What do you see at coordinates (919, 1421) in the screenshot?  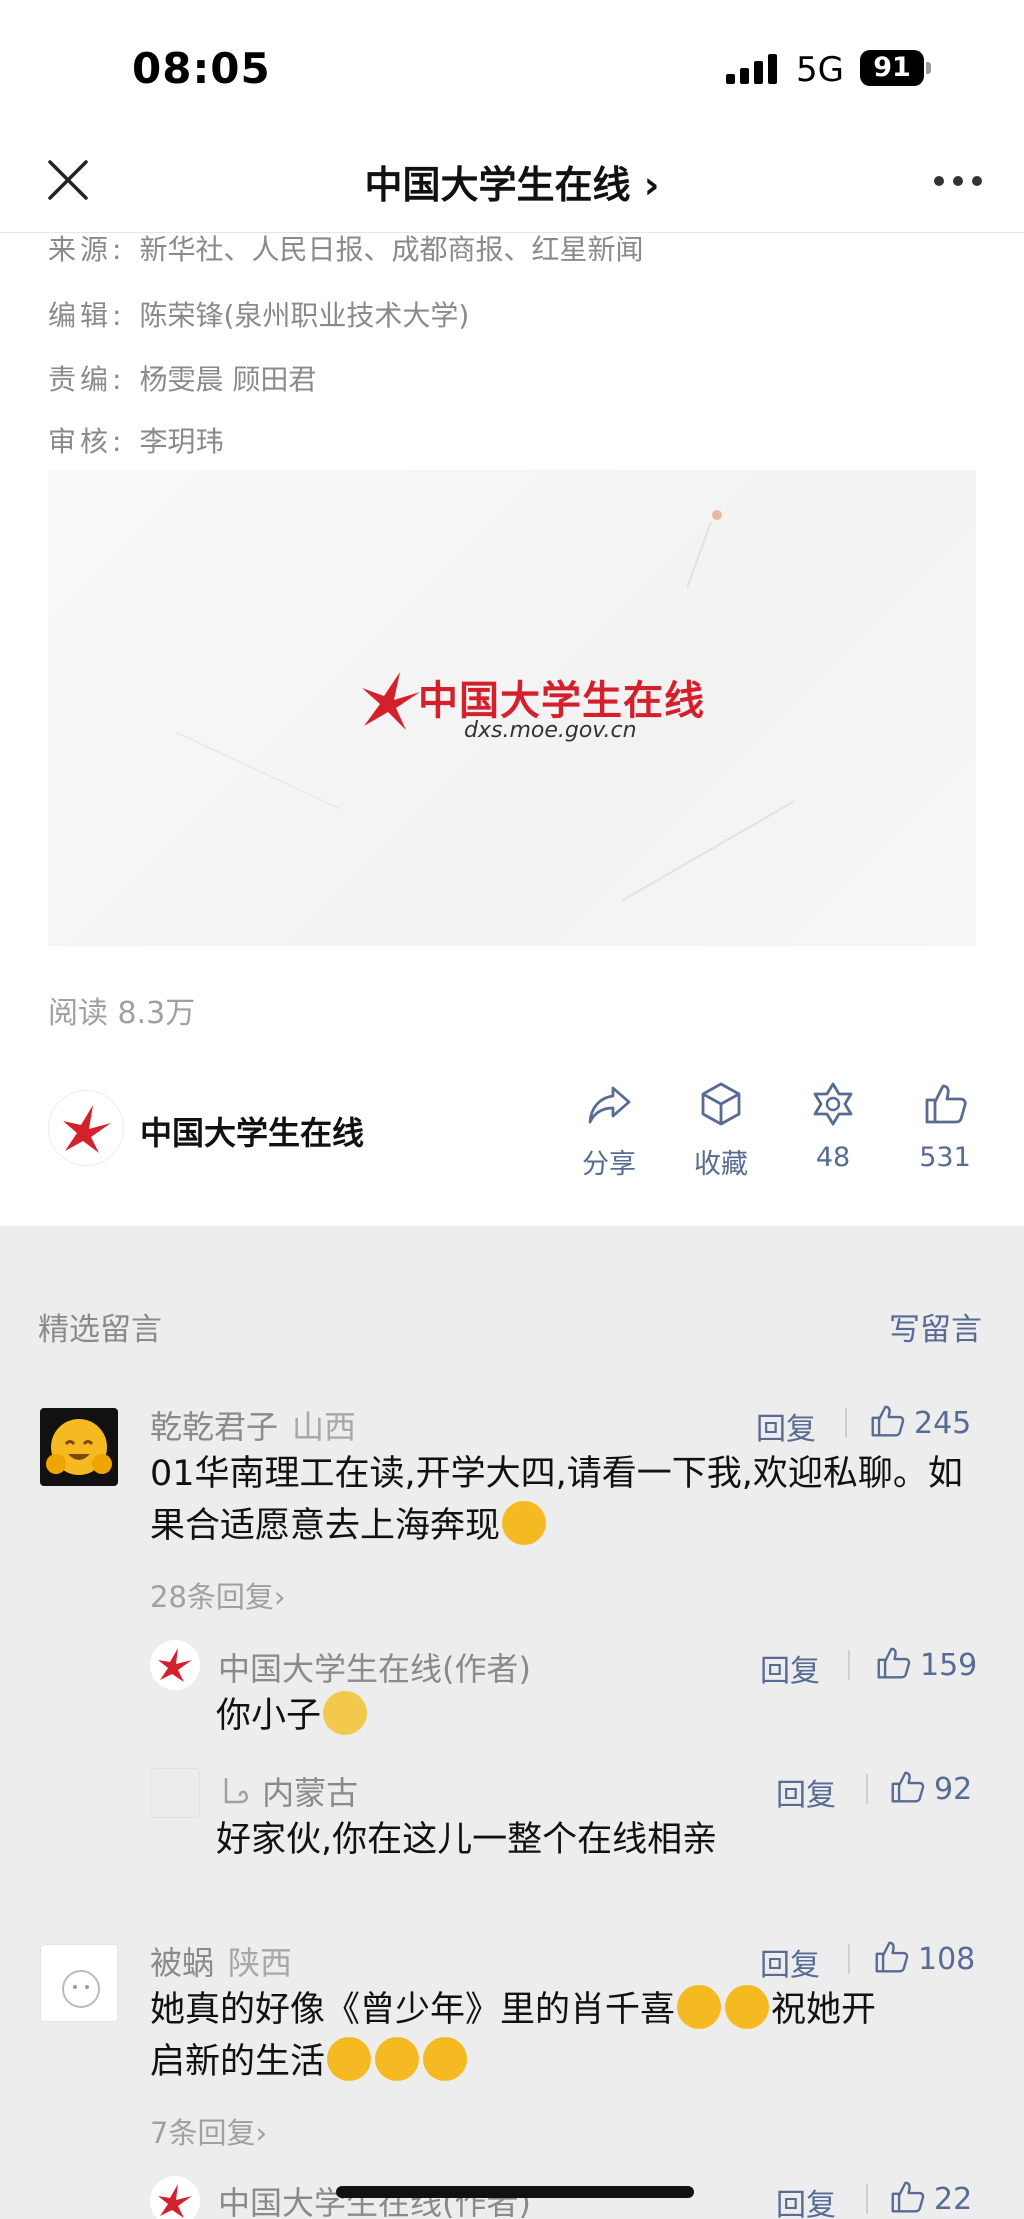 I see `comment-like-button: 245` at bounding box center [919, 1421].